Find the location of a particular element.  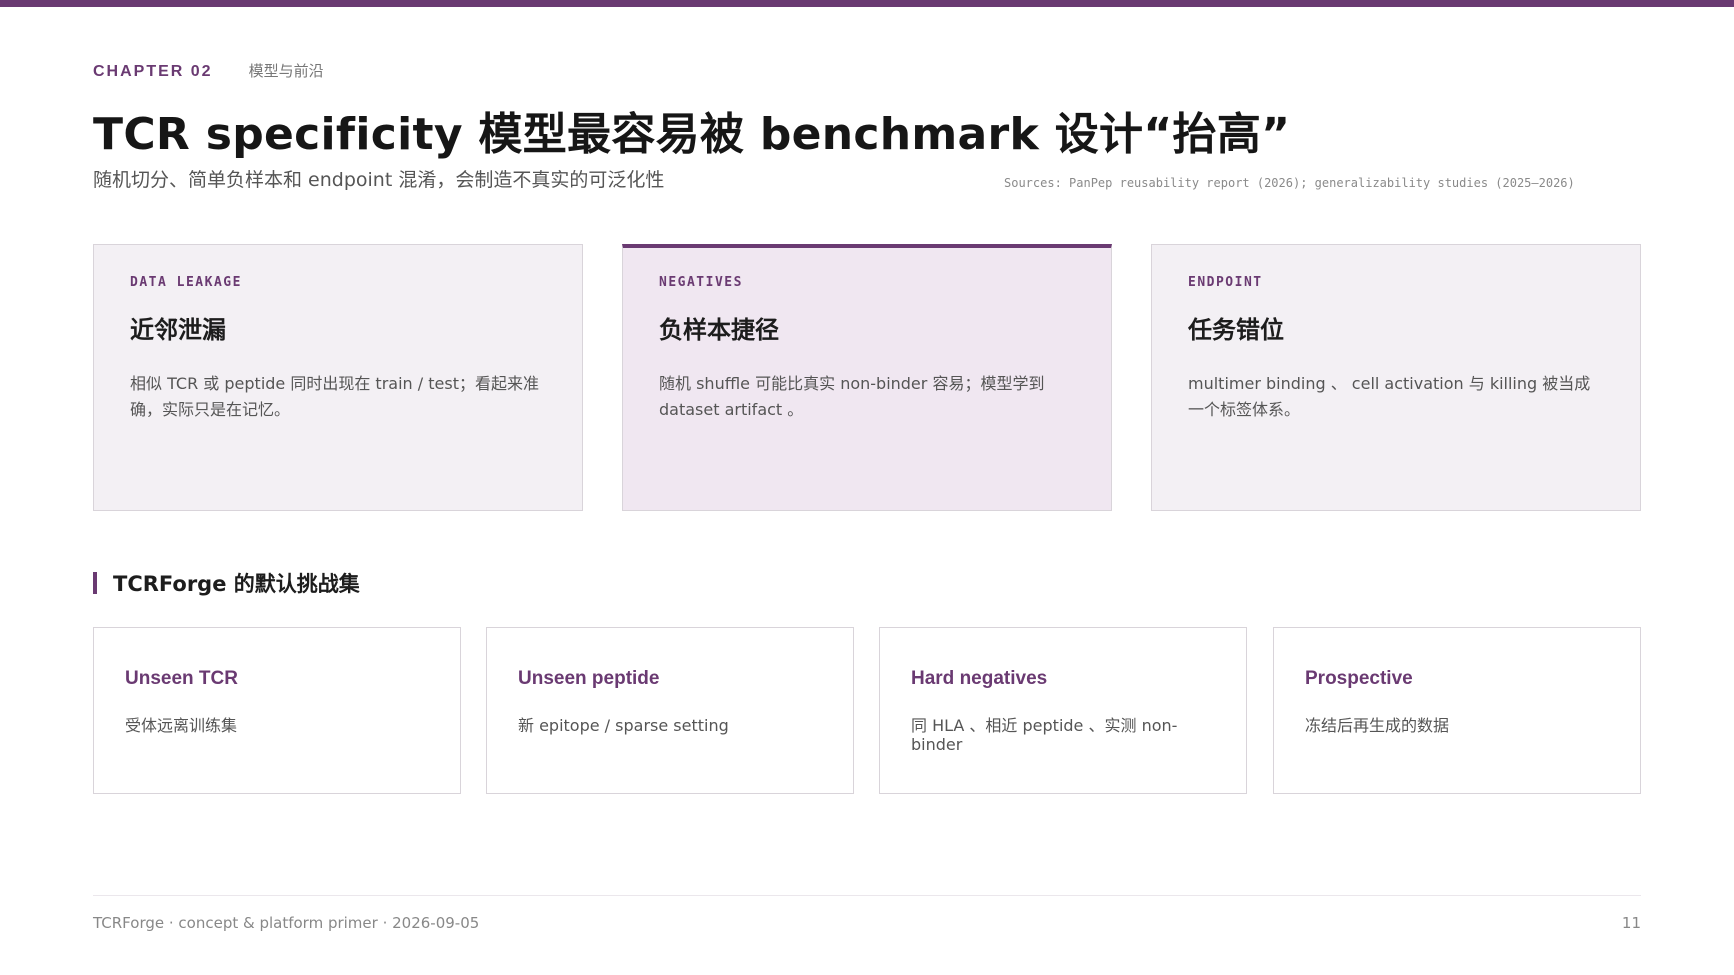

section-title: TCRForge 的默认挑战集 is located at coordinates (236, 584).